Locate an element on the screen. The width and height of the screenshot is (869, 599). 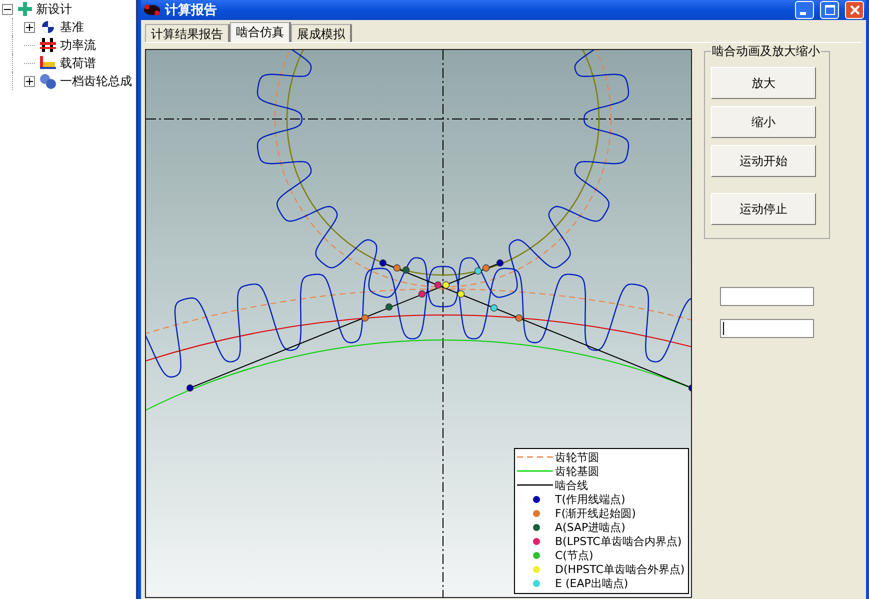
tree-item: 功率流 is located at coordinates (78, 45).